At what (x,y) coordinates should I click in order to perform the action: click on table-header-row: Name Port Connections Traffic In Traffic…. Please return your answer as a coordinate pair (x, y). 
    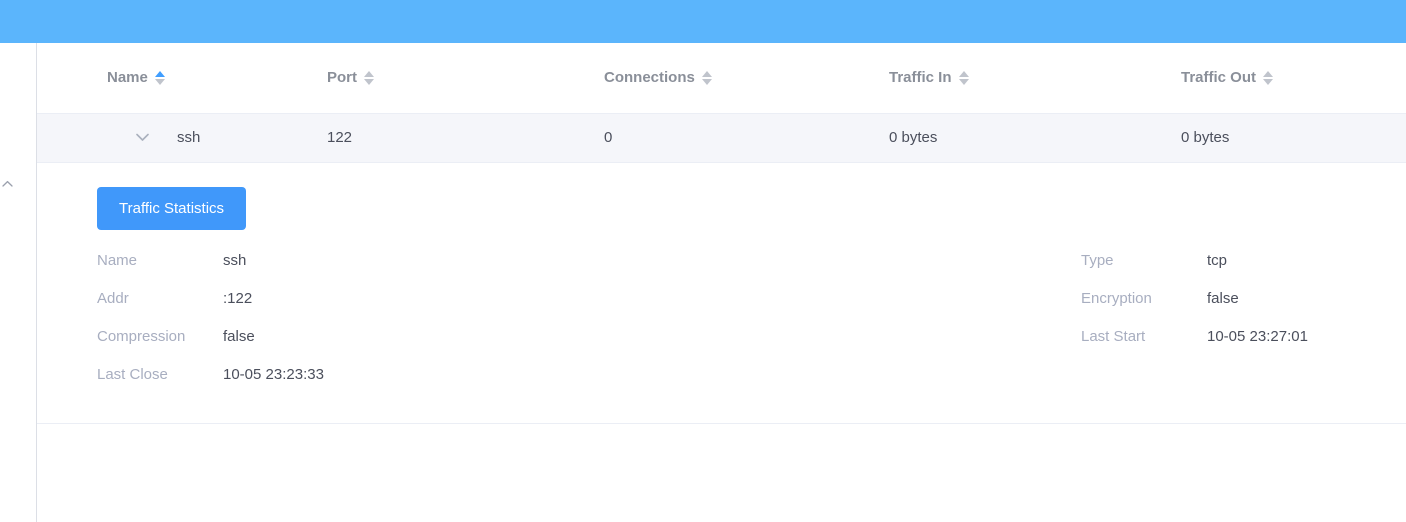
    Looking at the image, I should click on (721, 78).